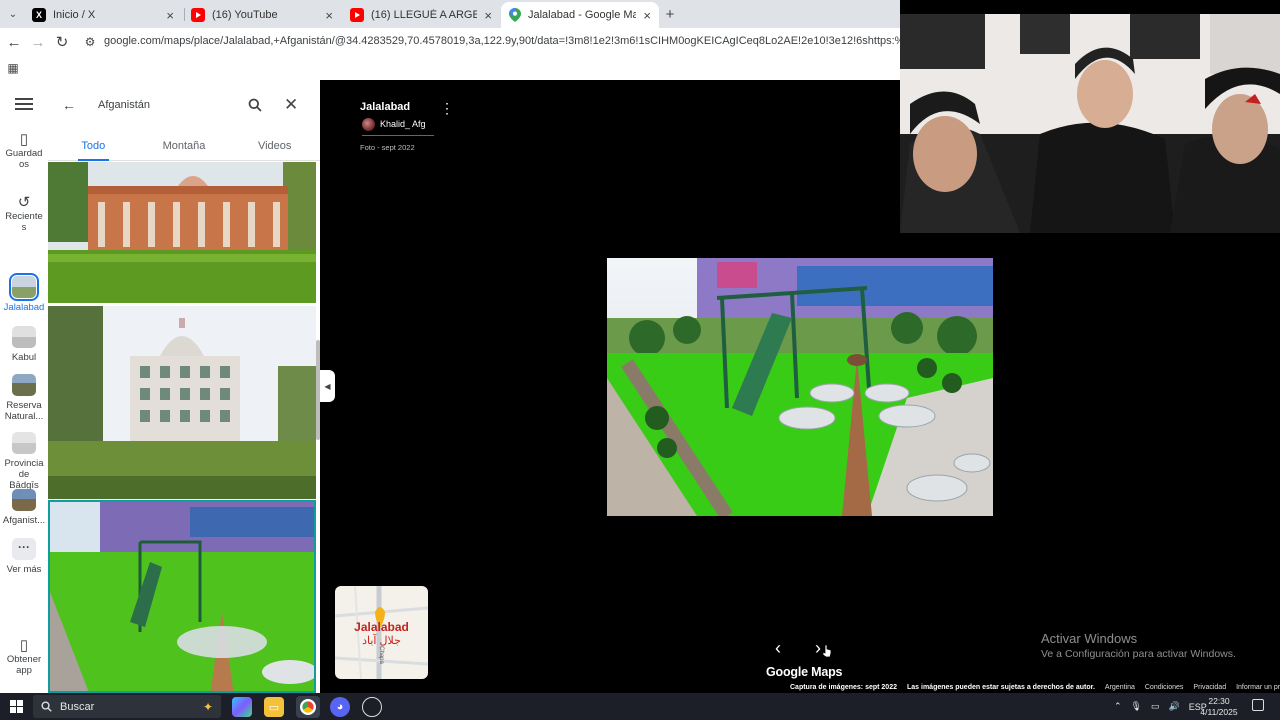 The width and height of the screenshot is (1280, 720). What do you see at coordinates (62, 42) in the screenshot?
I see `reload-icon: ↻` at bounding box center [62, 42].